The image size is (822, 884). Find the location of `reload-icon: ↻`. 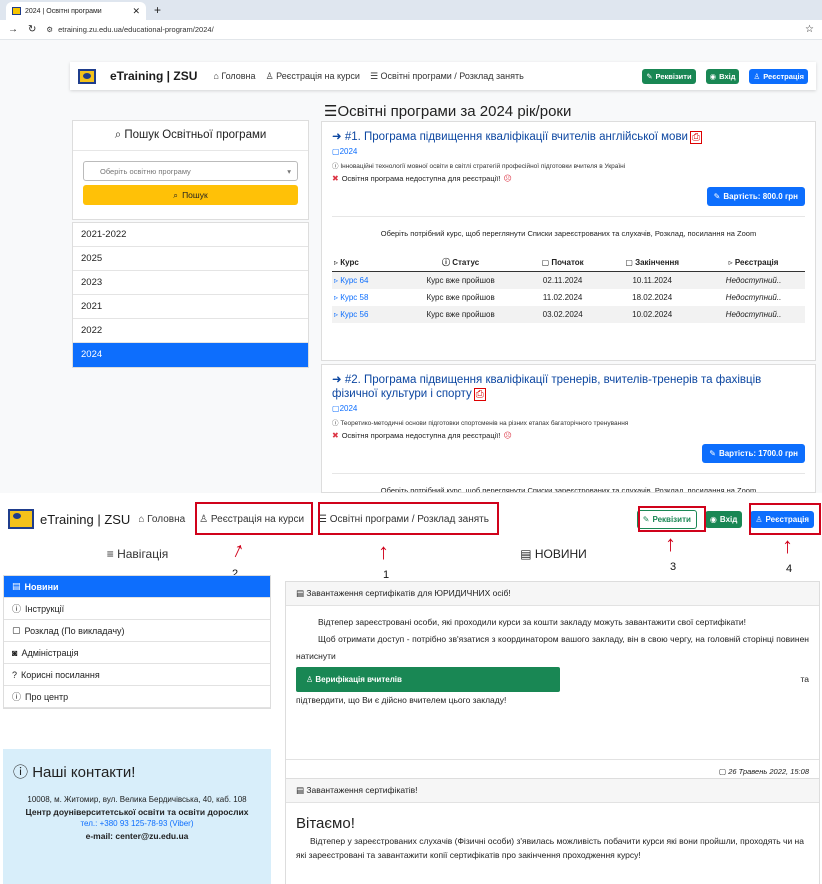

reload-icon: ↻ is located at coordinates (32, 29).